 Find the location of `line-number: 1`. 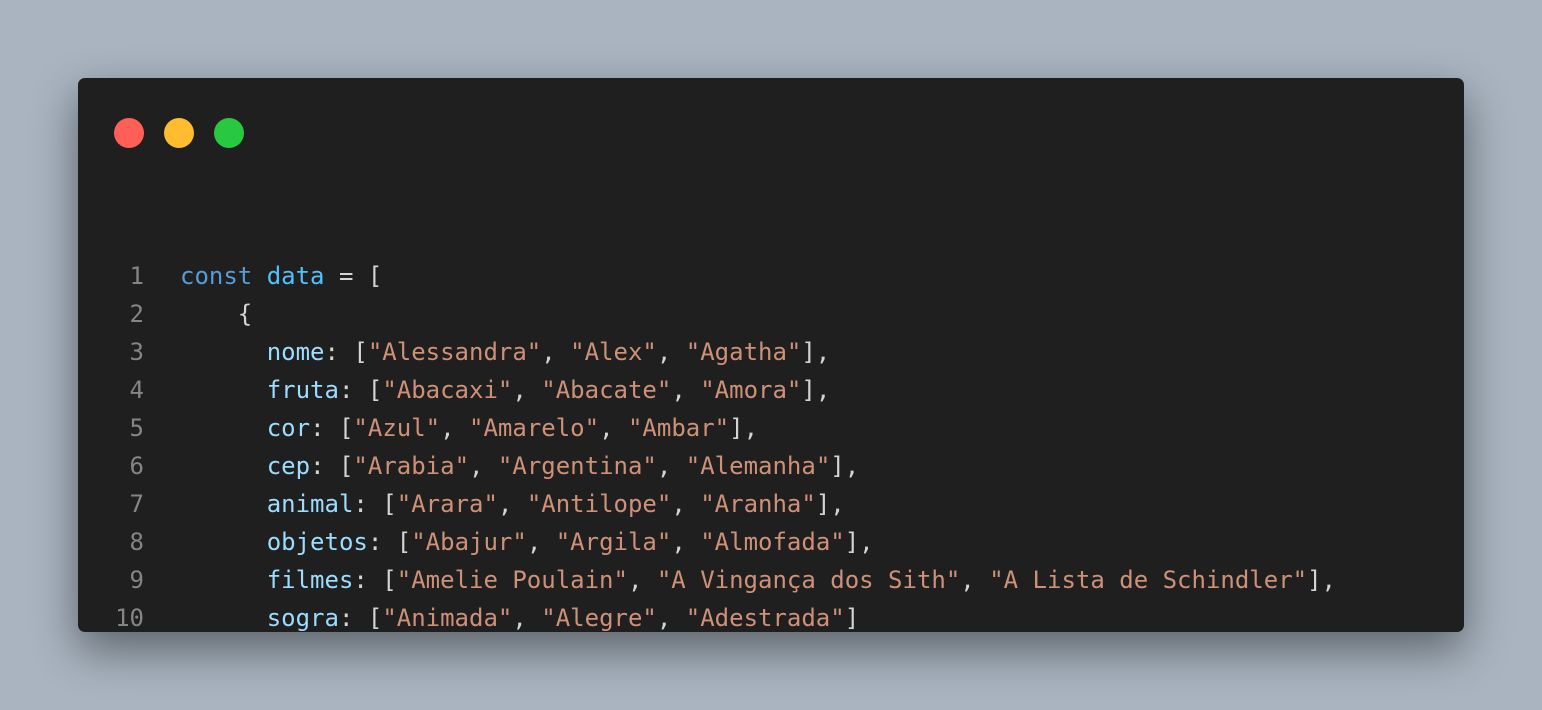

line-number: 1 is located at coordinates (136, 276).